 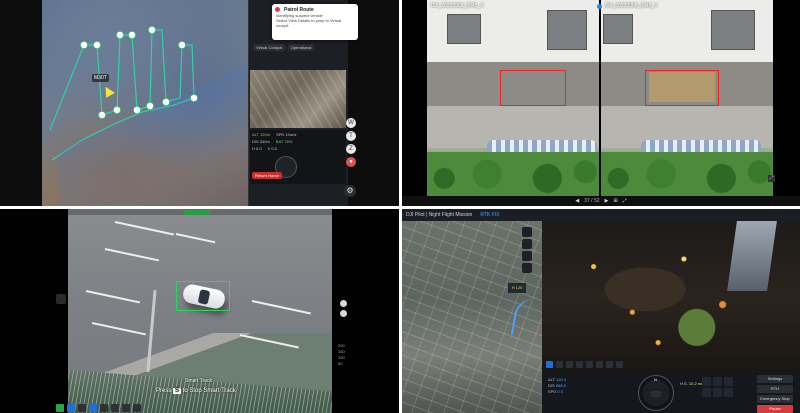 I want to click on speed-label: H.S., so click(x=684, y=383).